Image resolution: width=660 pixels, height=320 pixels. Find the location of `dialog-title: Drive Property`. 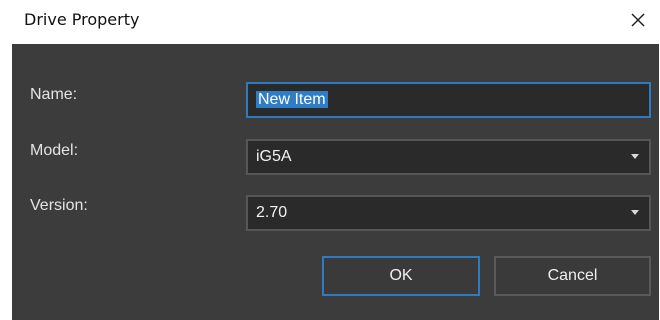

dialog-title: Drive Property is located at coordinates (82, 19).